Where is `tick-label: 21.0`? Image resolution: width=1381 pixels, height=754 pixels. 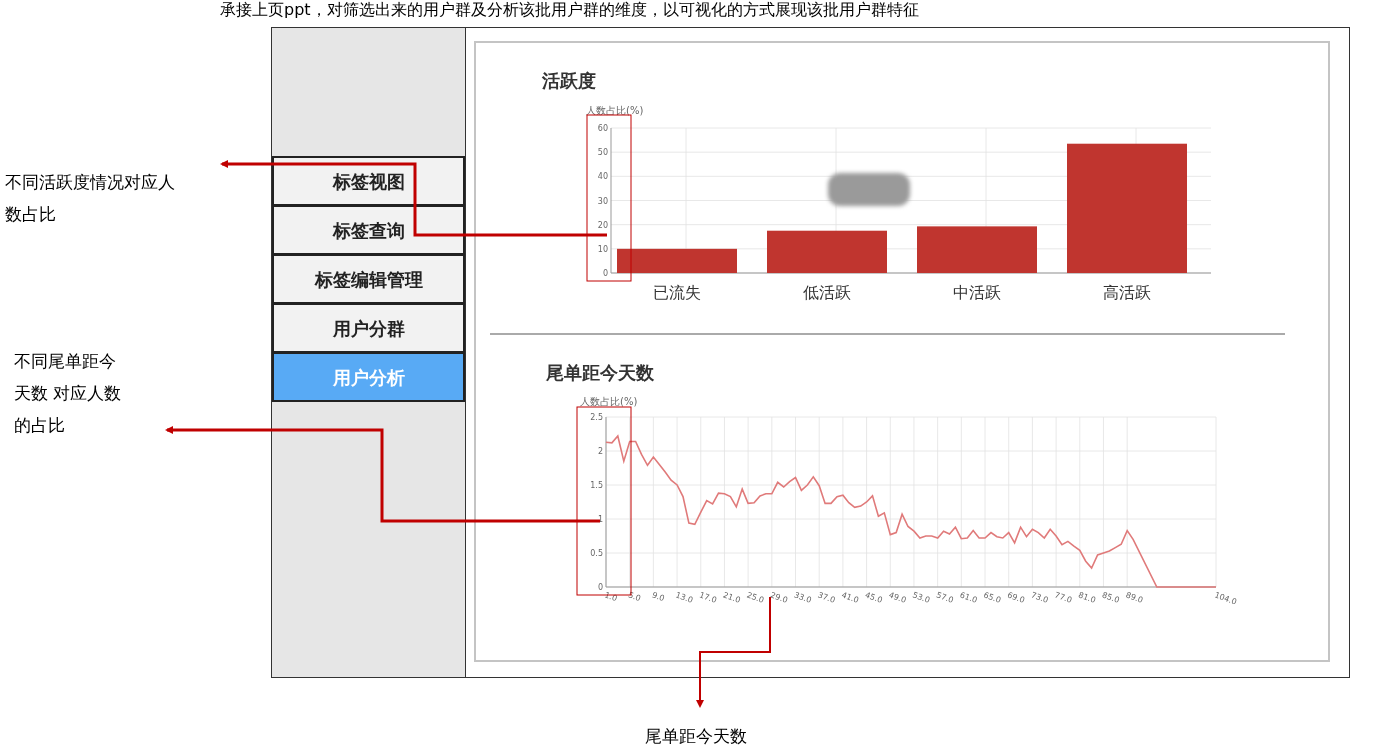
tick-label: 21.0 is located at coordinates (731, 597).